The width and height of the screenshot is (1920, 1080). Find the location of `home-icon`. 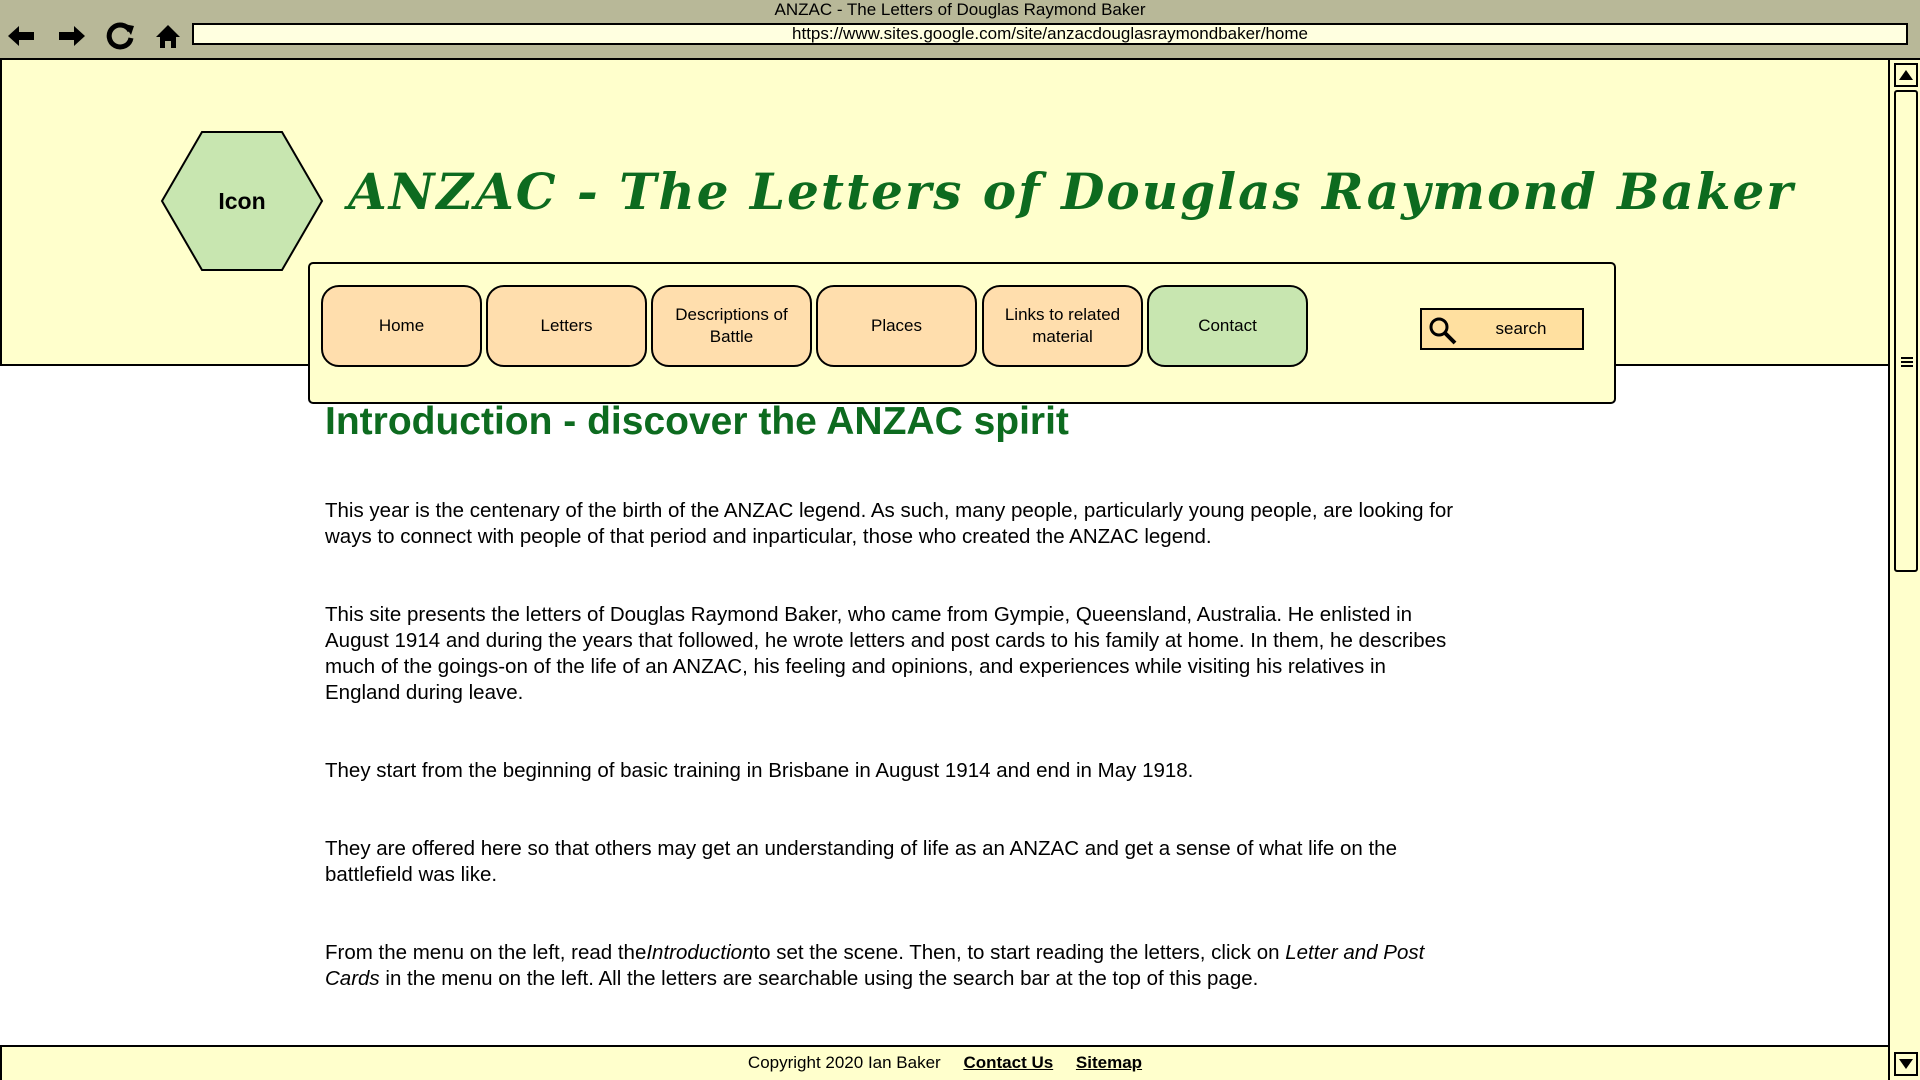

home-icon is located at coordinates (168, 36).